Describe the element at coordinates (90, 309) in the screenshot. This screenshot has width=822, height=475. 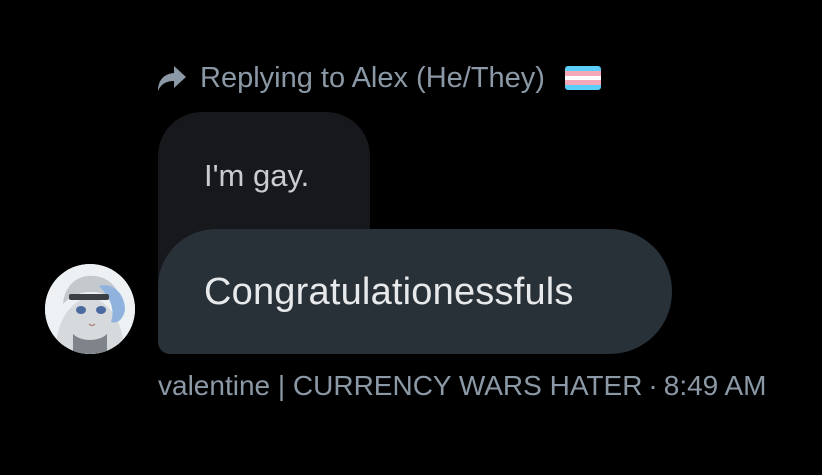
I see `avatar` at that location.